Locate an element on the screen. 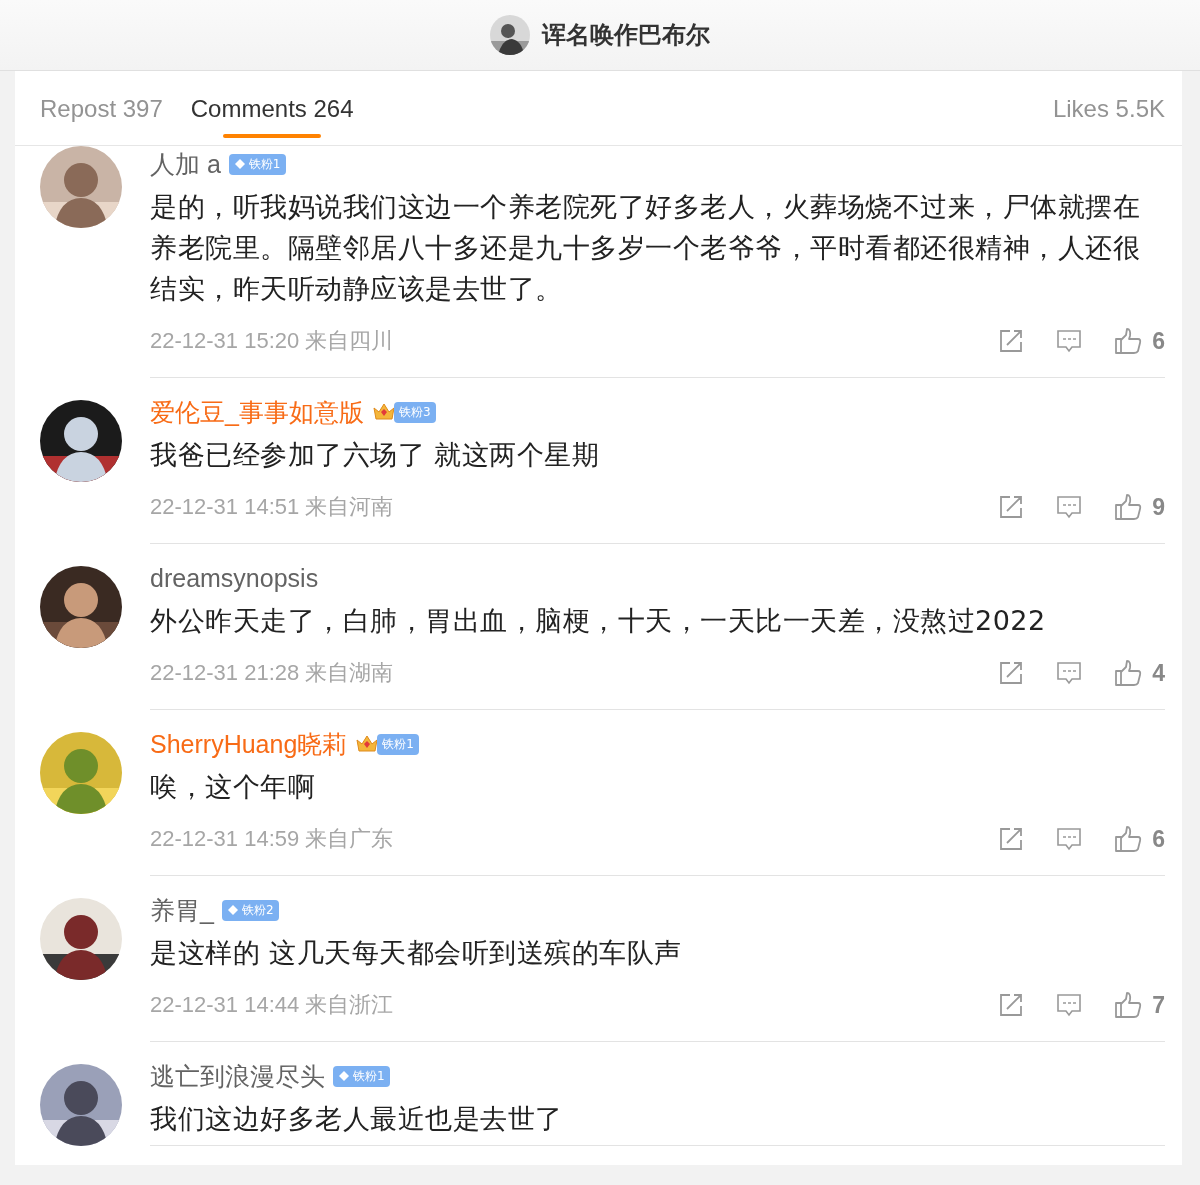  comment-time: 22-12-31 14:59 来自广东 is located at coordinates (272, 839).